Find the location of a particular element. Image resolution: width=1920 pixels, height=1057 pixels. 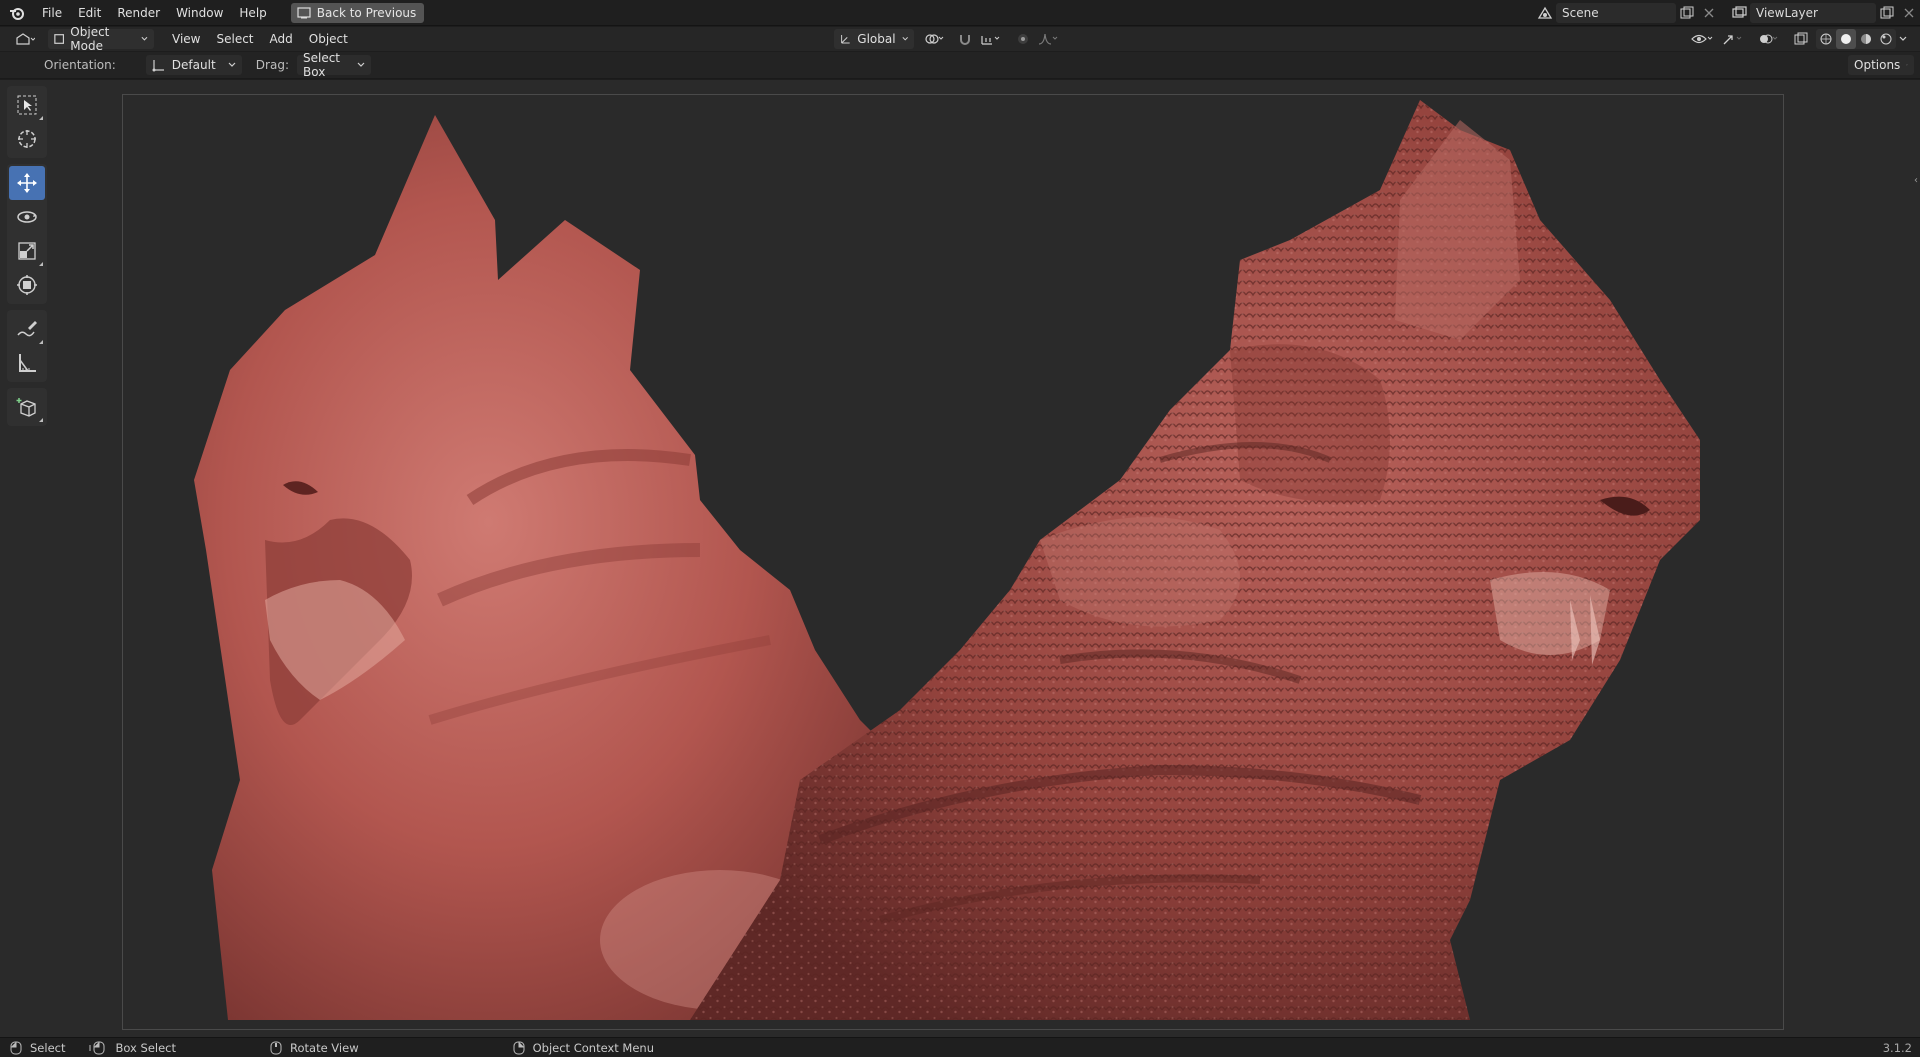

scene-browse-icon is located at coordinates (1545, 13).